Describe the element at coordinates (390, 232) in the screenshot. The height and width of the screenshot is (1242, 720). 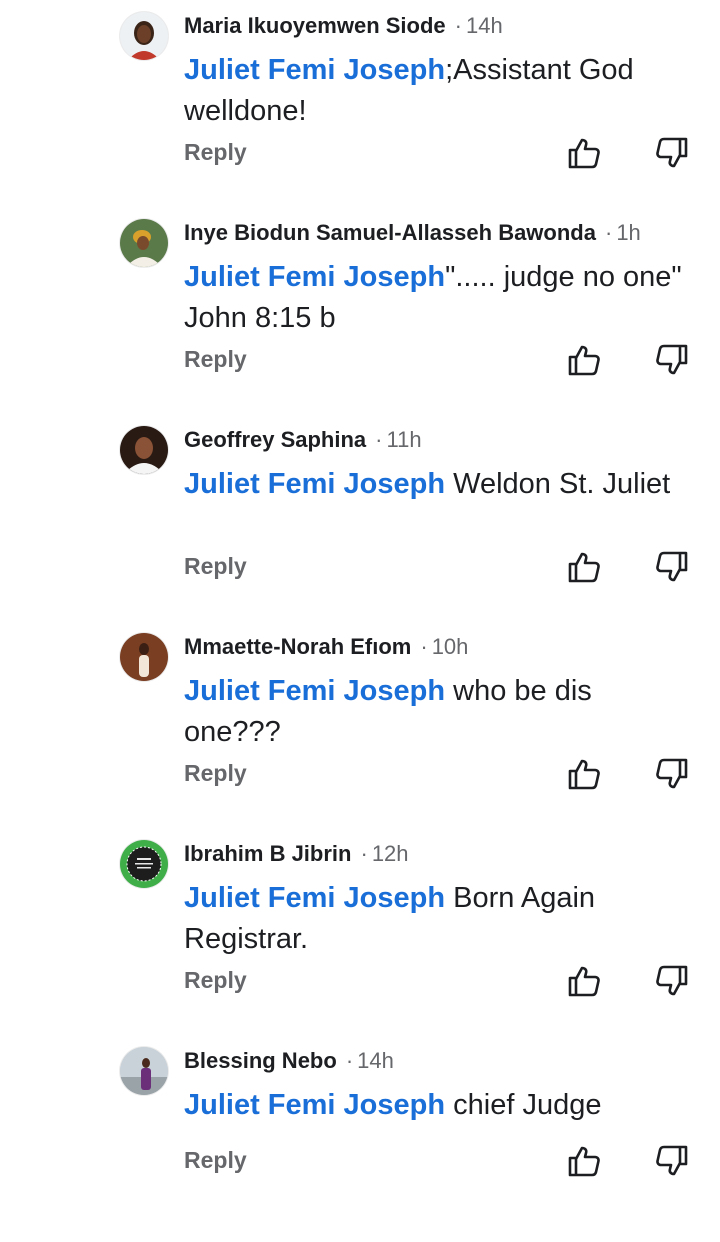
I see `author-name: Inye Biodun Samuel-Allasseh Bawonda` at that location.